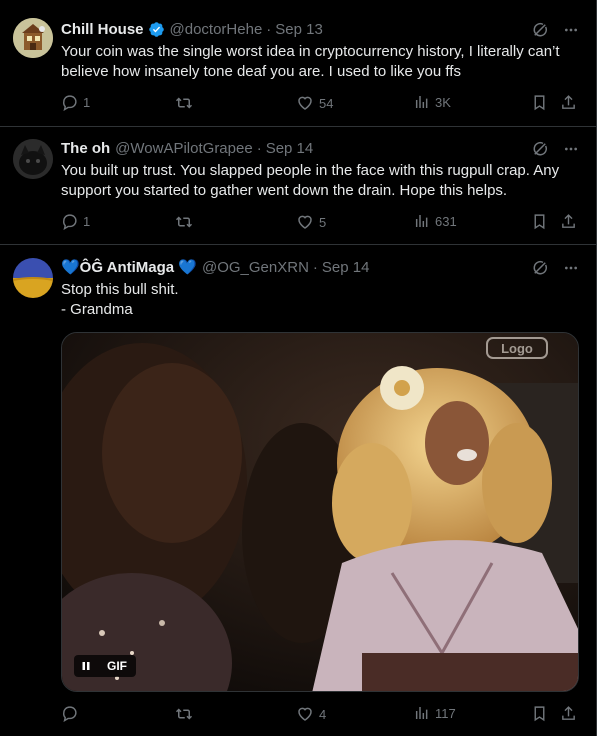  What do you see at coordinates (445, 713) in the screenshot?
I see `view-count: 117` at bounding box center [445, 713].